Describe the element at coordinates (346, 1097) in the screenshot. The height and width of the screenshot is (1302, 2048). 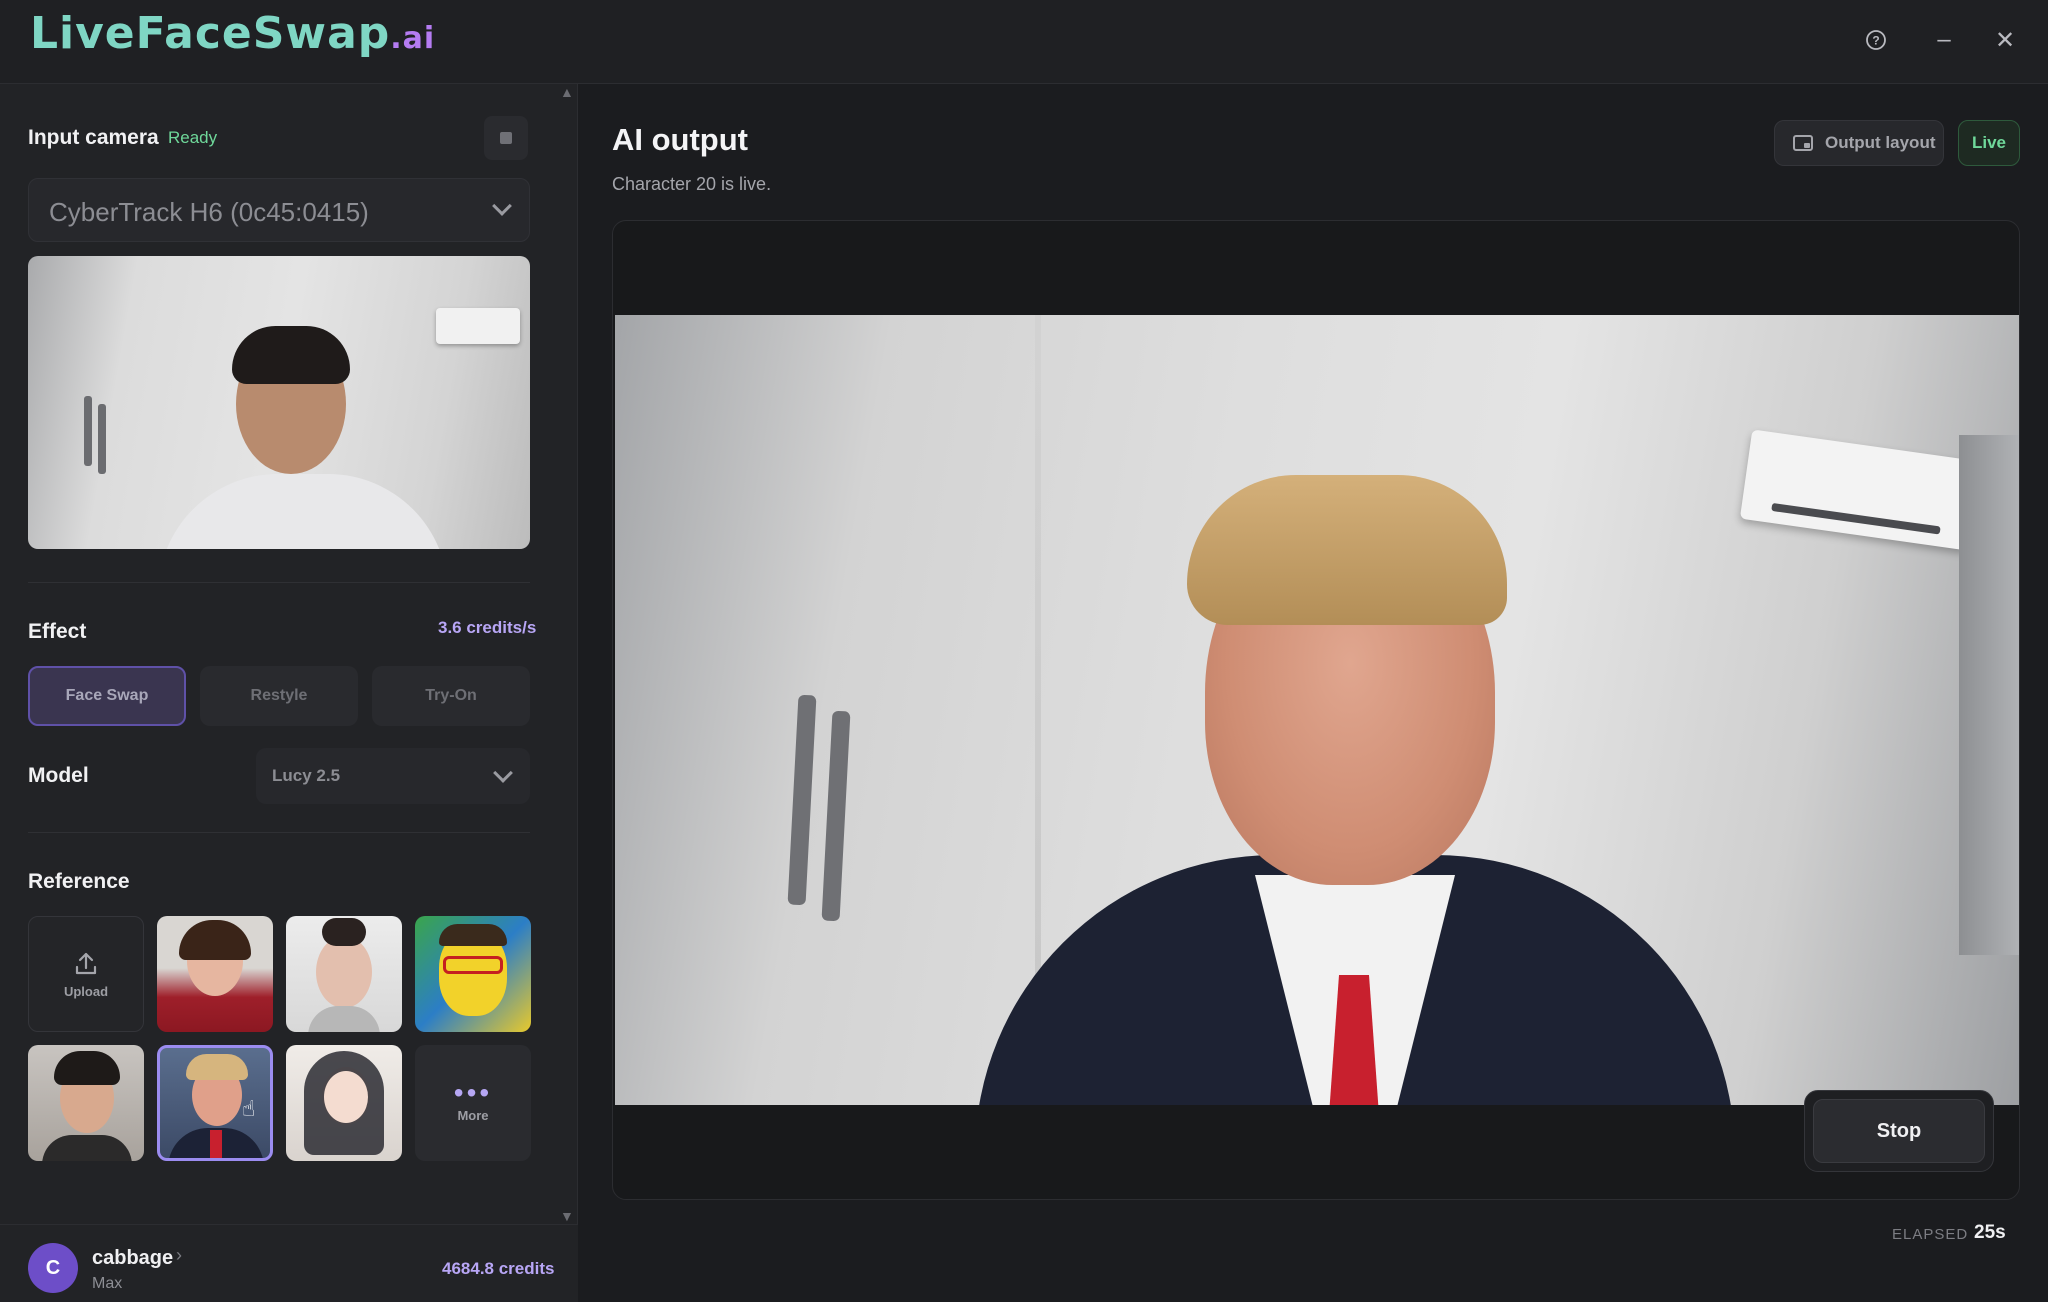
I see `thumb-face-front` at that location.